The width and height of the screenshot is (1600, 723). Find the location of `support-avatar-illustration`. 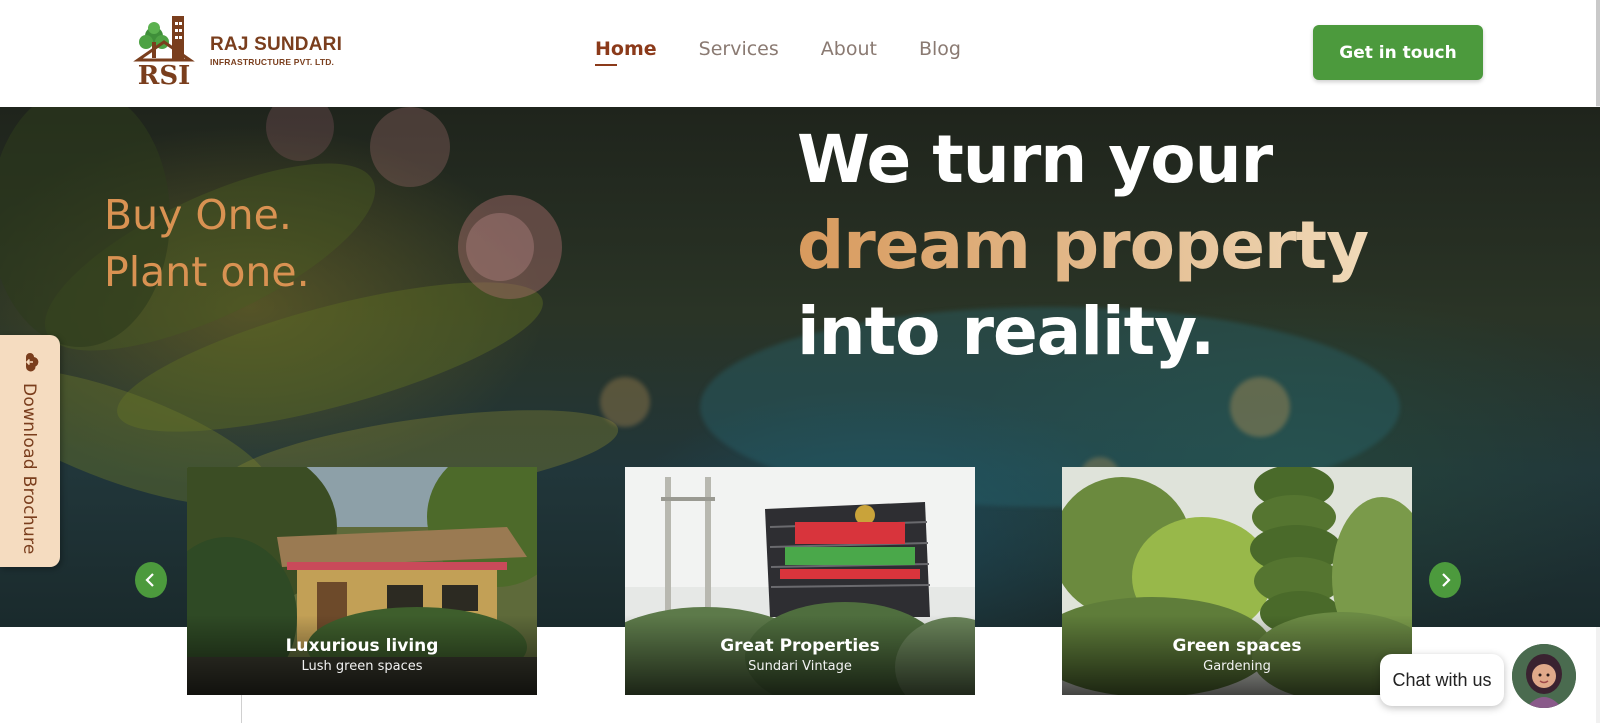

support-avatar-illustration is located at coordinates (1544, 676).